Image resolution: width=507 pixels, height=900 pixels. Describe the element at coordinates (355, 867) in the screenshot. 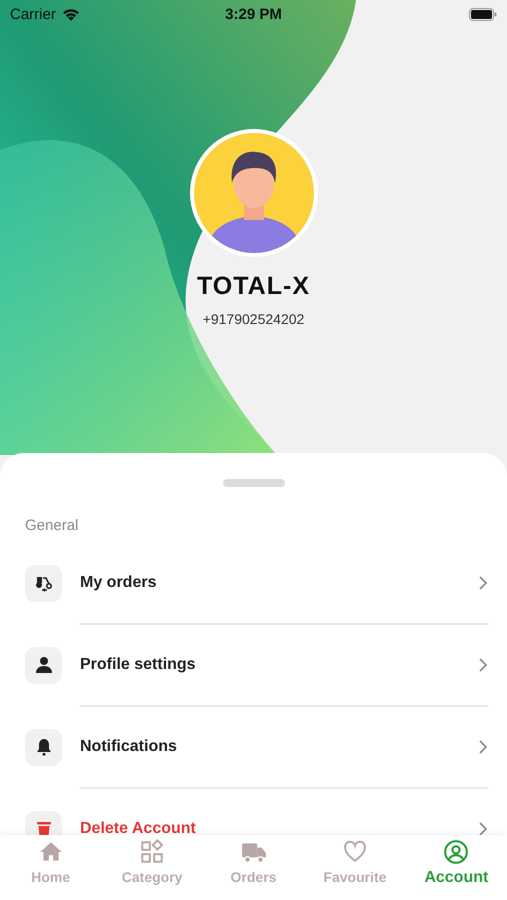

I see `nav-tab: Favourite` at that location.